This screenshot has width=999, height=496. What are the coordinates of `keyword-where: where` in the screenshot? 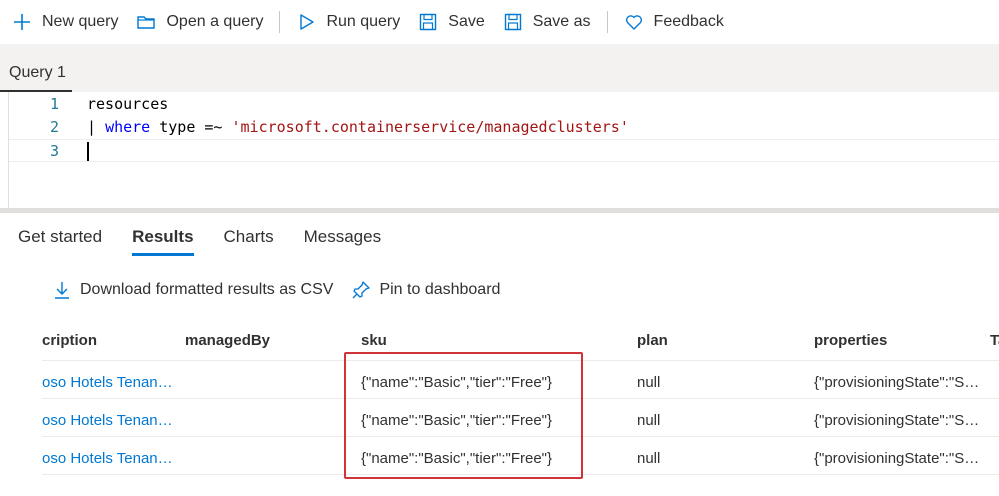 It's located at (128, 127).